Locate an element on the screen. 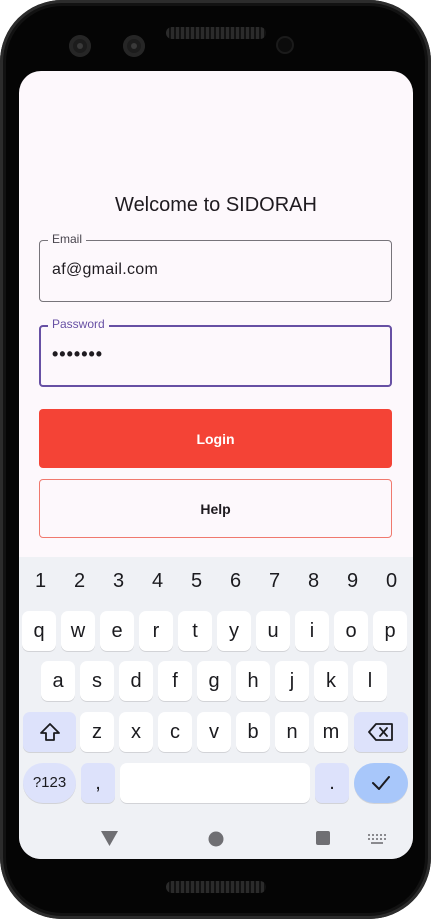  key-letter: o is located at coordinates (351, 631).